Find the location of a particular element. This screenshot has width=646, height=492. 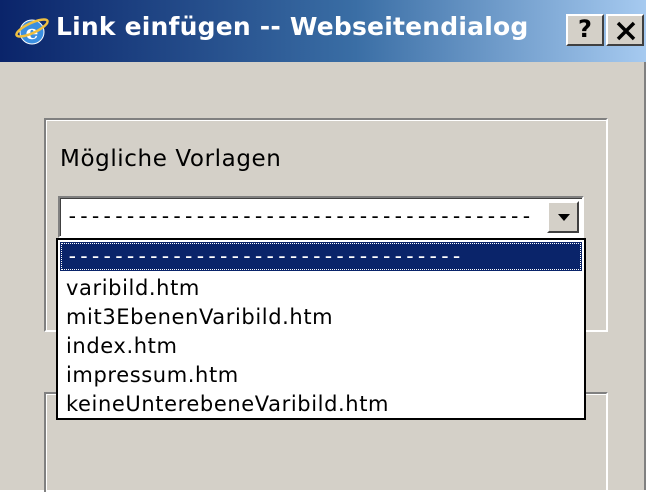

chevron-down-icon is located at coordinates (564, 217).